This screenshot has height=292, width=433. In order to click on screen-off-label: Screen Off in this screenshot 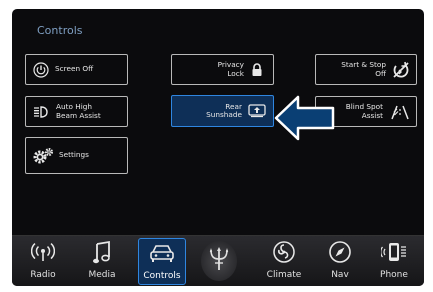, I will do `click(74, 69)`.